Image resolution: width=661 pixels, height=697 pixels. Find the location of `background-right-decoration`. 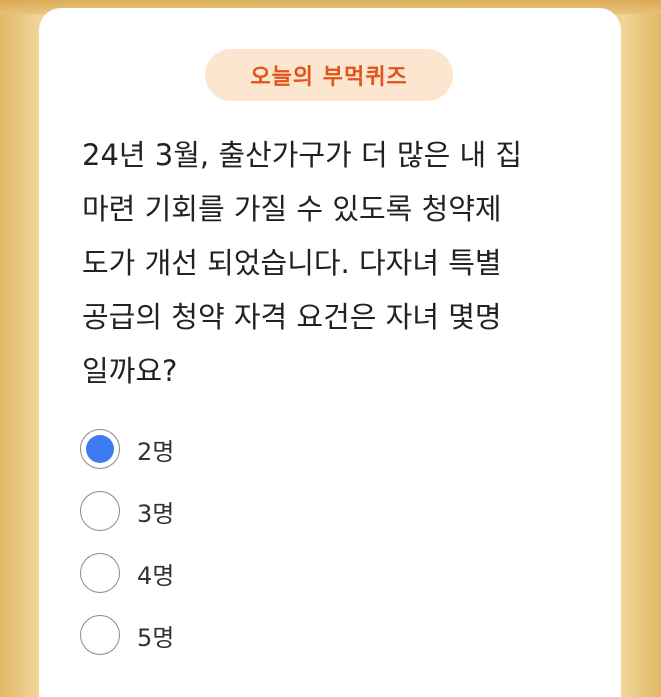

background-right-decoration is located at coordinates (641, 348).